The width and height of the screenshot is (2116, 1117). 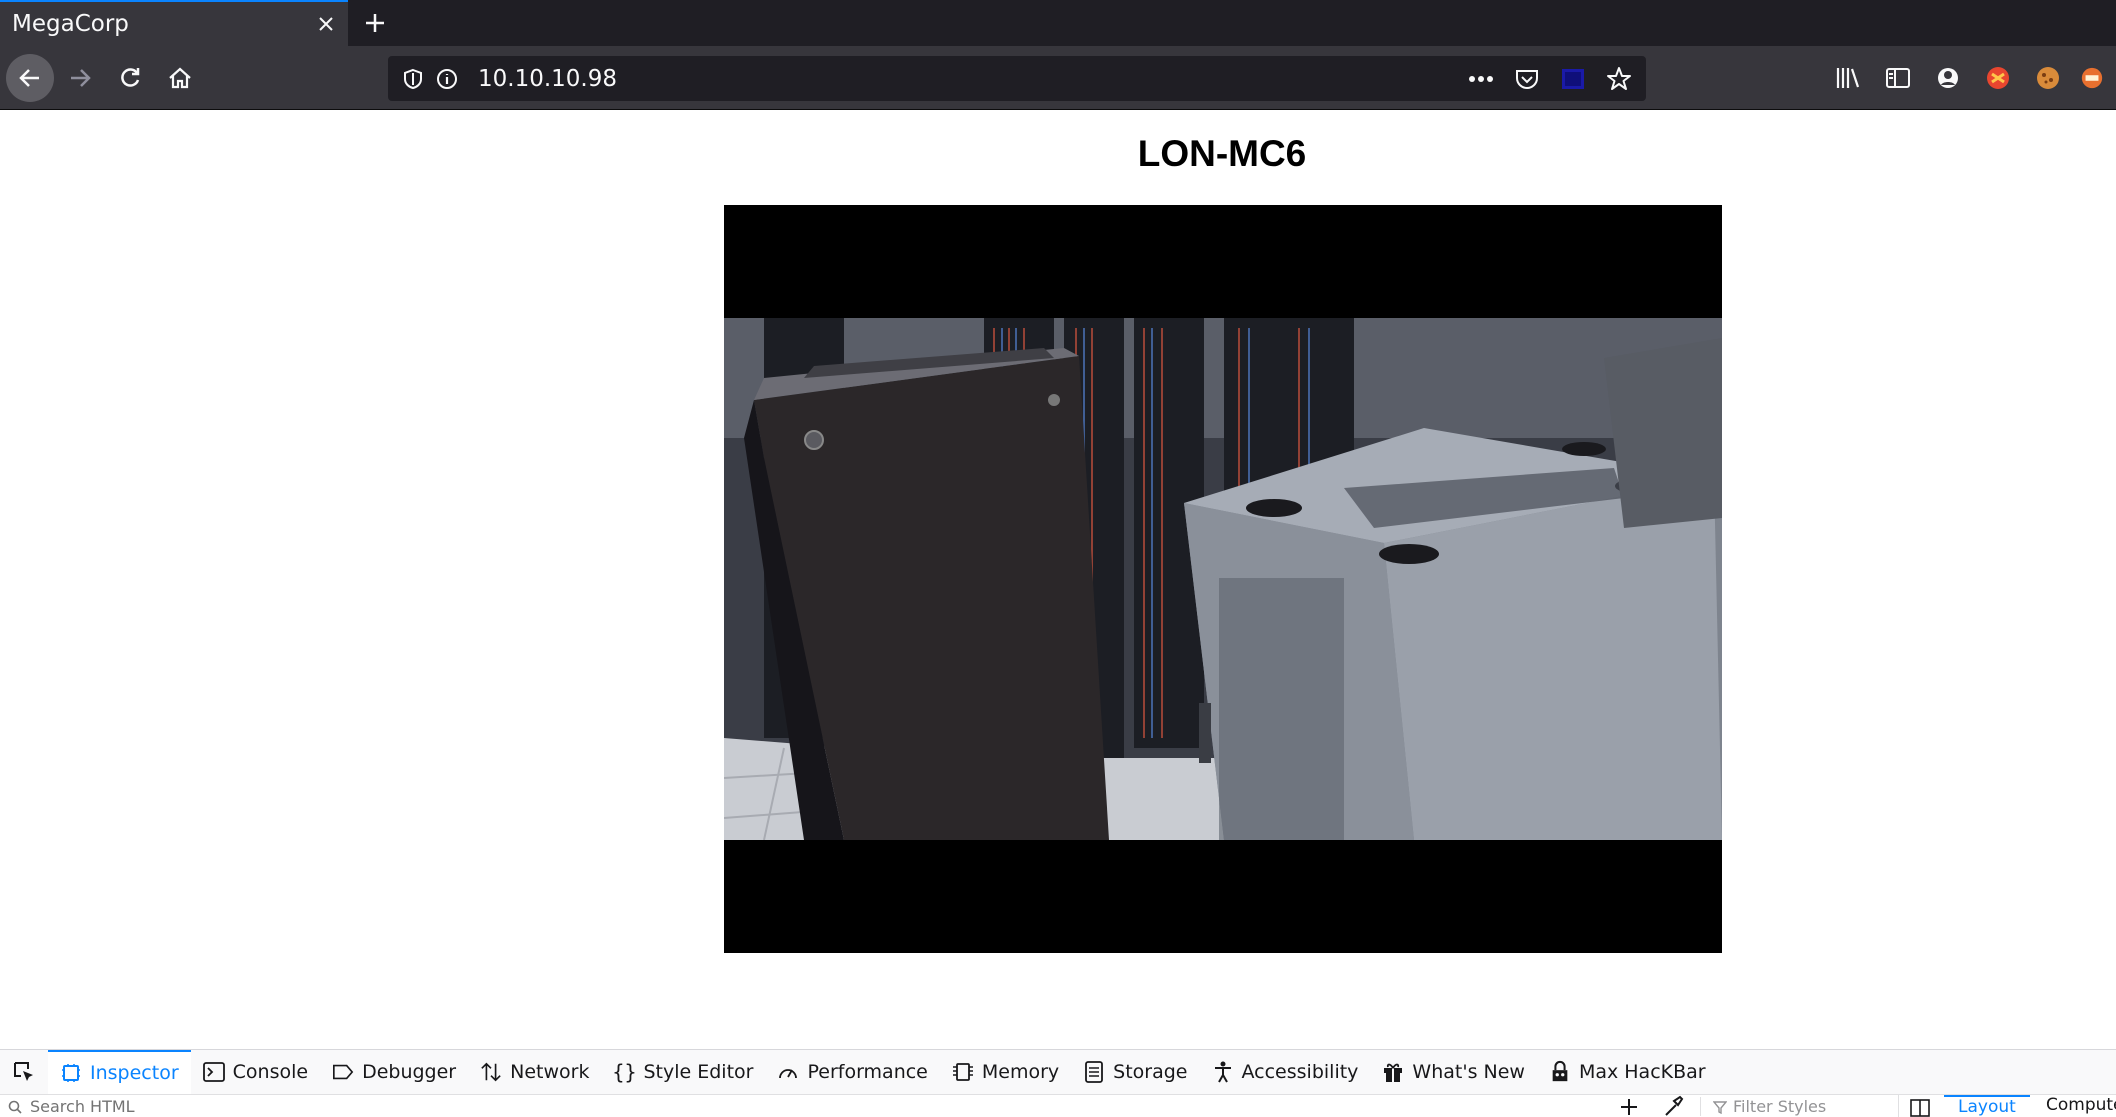 I want to click on page-actions-icon, so click(x=1481, y=79).